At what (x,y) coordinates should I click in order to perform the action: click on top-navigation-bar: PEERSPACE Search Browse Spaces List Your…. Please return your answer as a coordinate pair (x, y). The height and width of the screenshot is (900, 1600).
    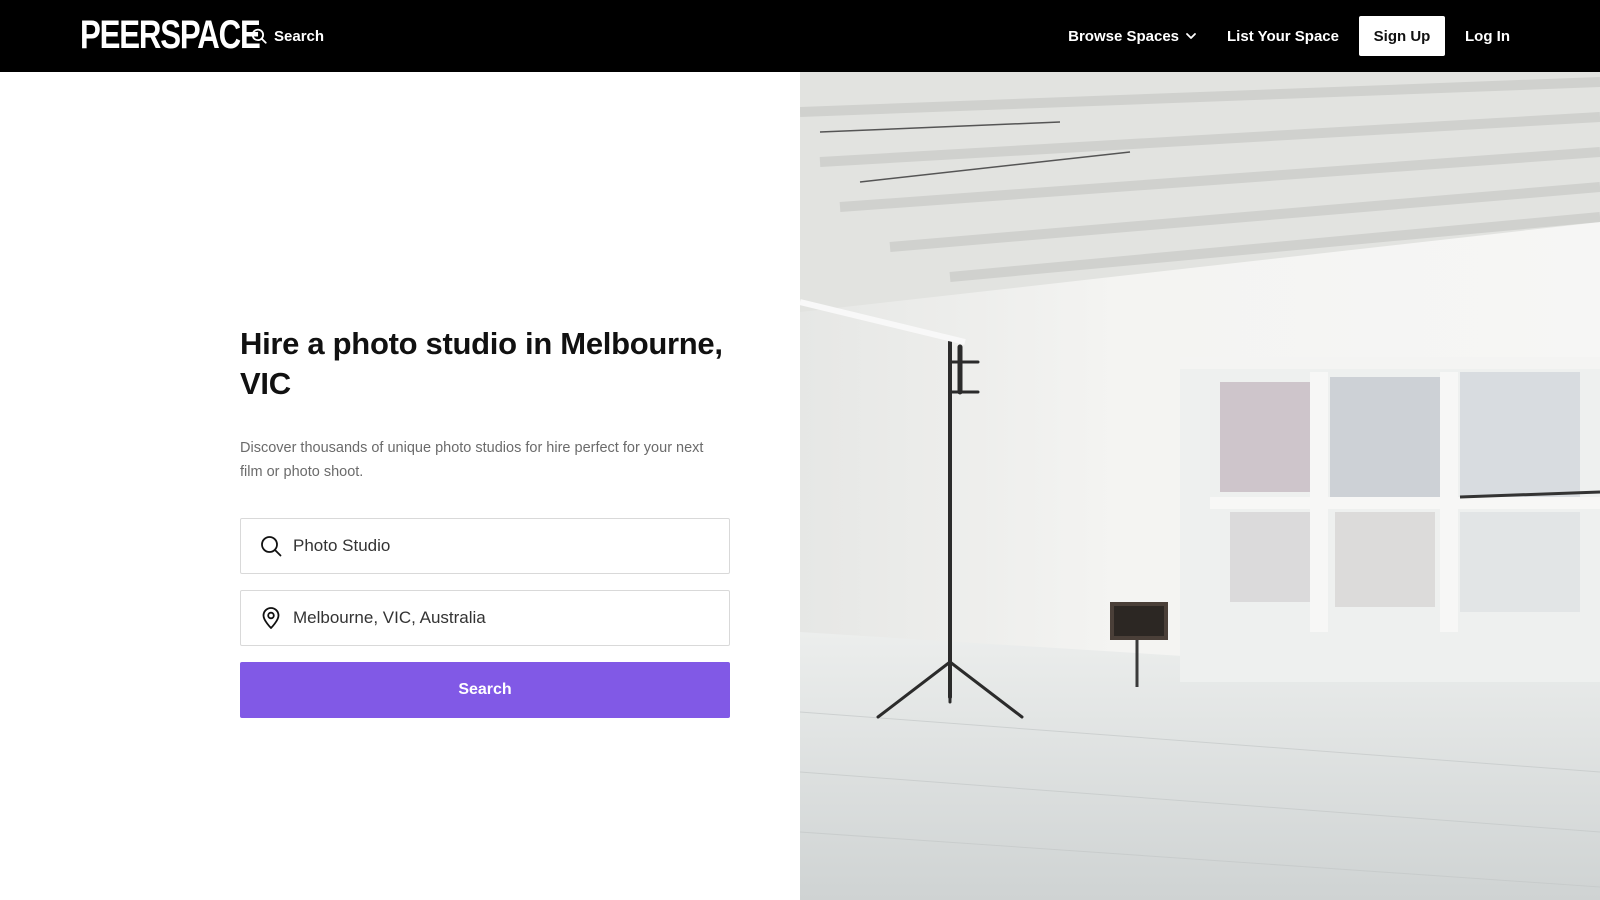
    Looking at the image, I should click on (800, 36).